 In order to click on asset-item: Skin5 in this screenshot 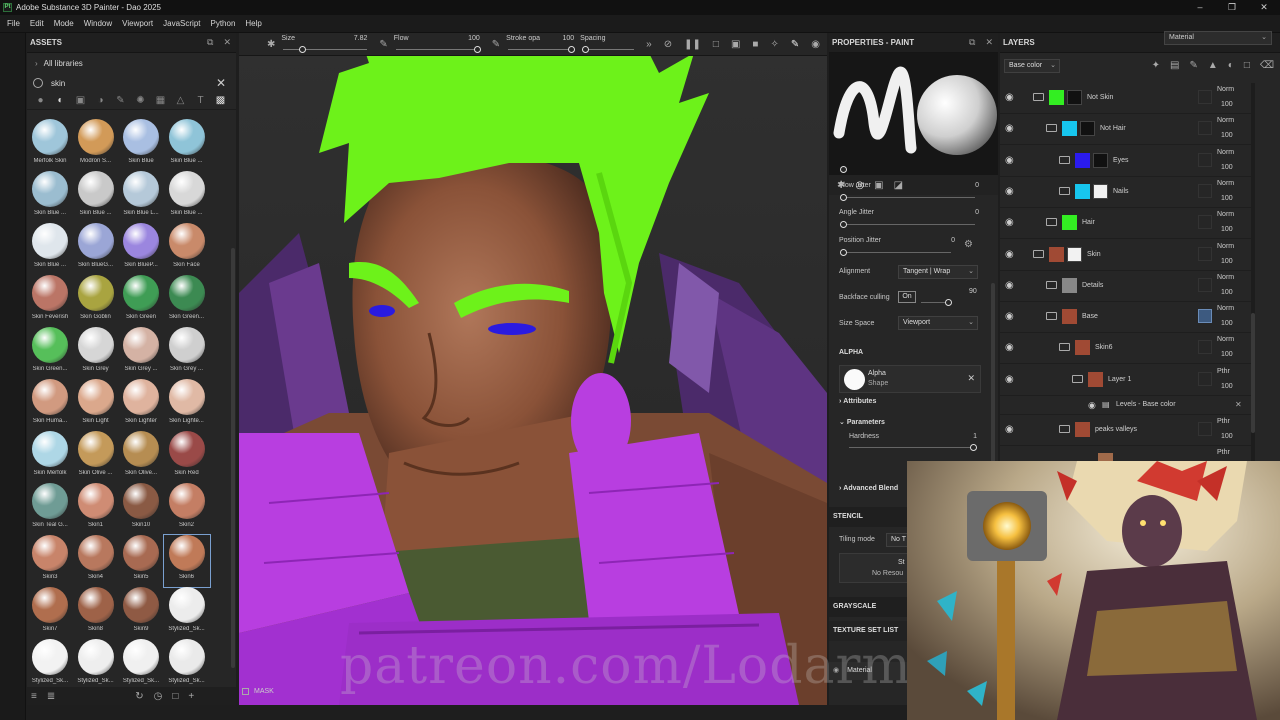, I will do `click(141, 561)`.